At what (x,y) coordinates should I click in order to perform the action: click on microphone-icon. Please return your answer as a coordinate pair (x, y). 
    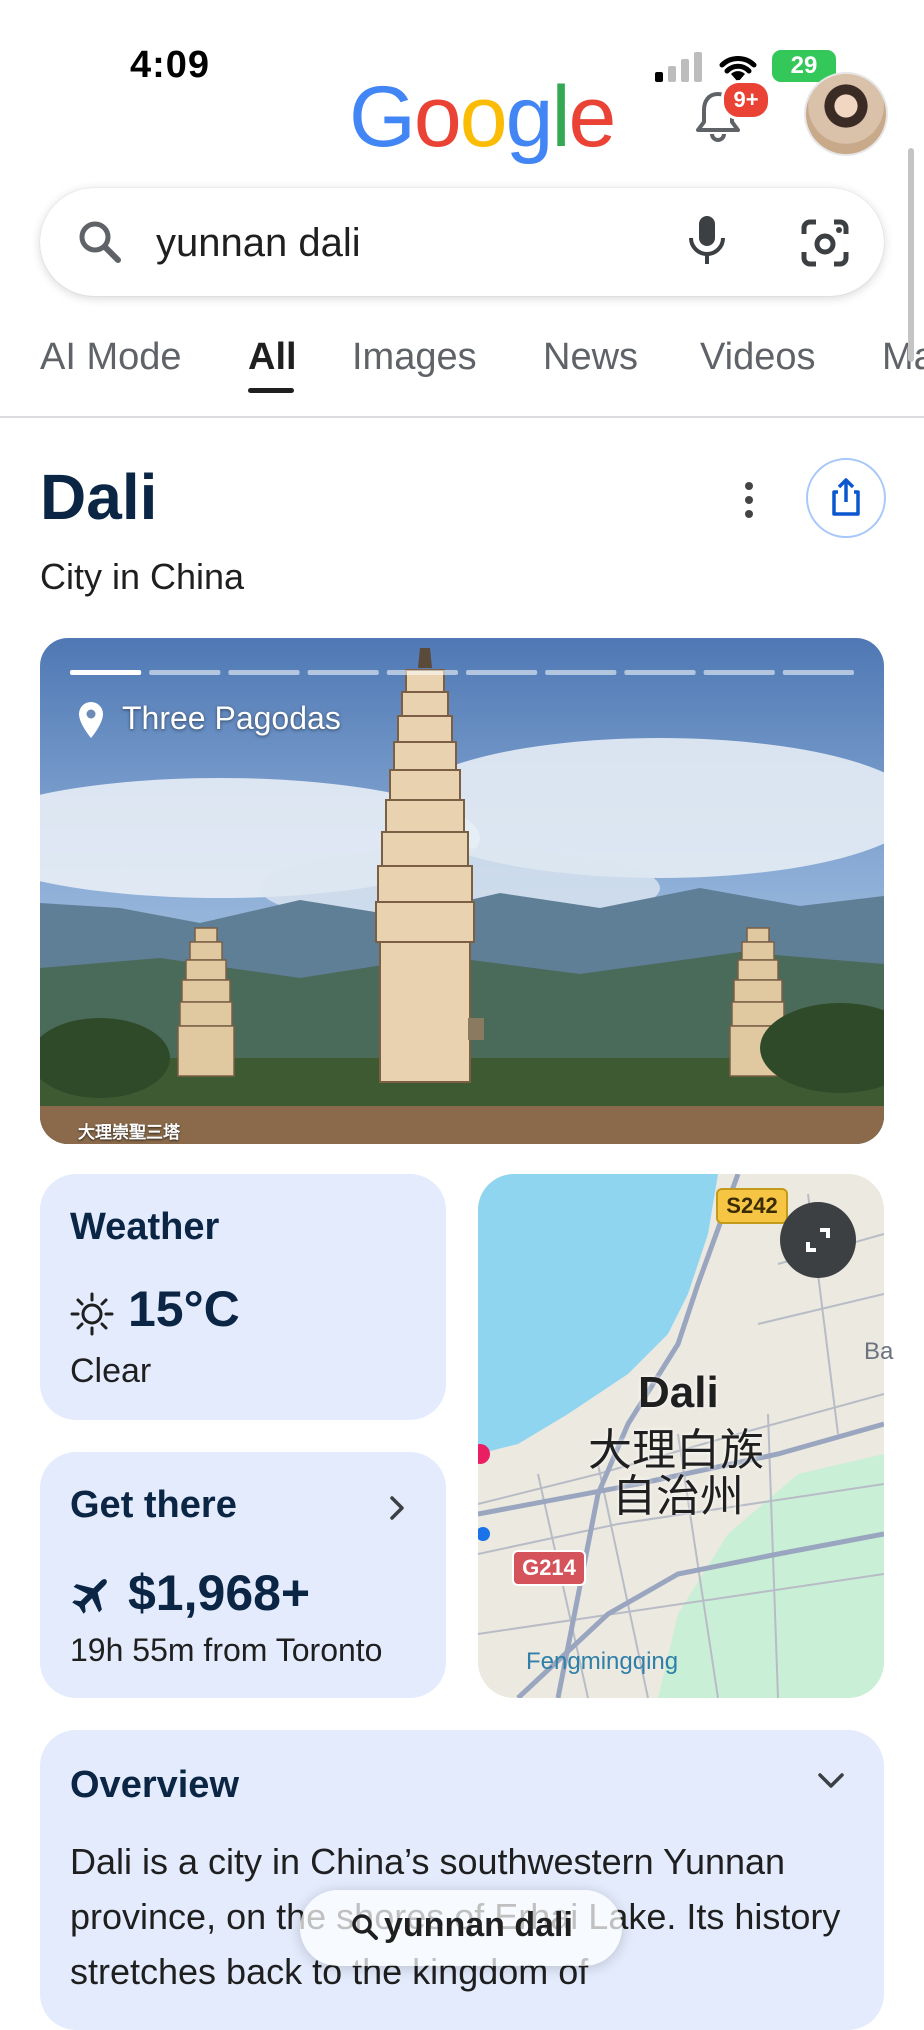
    Looking at the image, I should click on (707, 240).